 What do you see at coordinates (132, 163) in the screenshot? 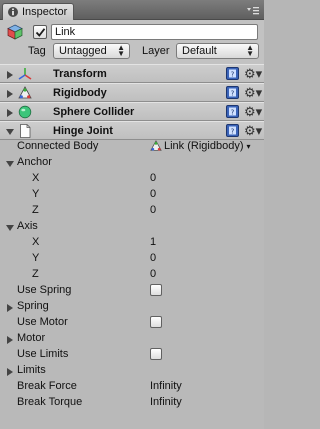
I see `anchor-foldout: Anchor` at bounding box center [132, 163].